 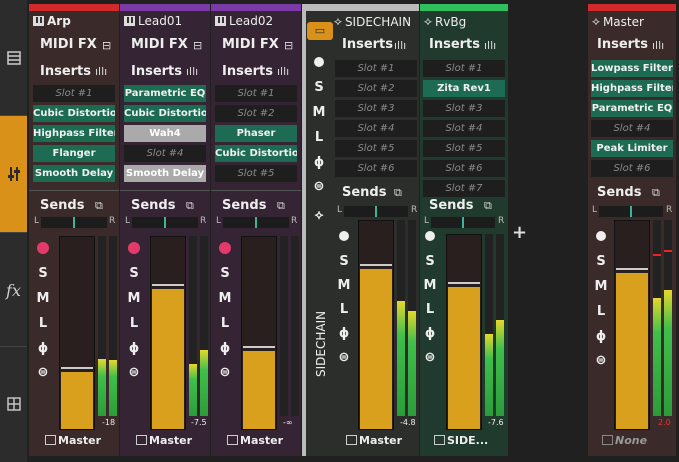 What do you see at coordinates (13, 58) in the screenshot?
I see `list-icon` at bounding box center [13, 58].